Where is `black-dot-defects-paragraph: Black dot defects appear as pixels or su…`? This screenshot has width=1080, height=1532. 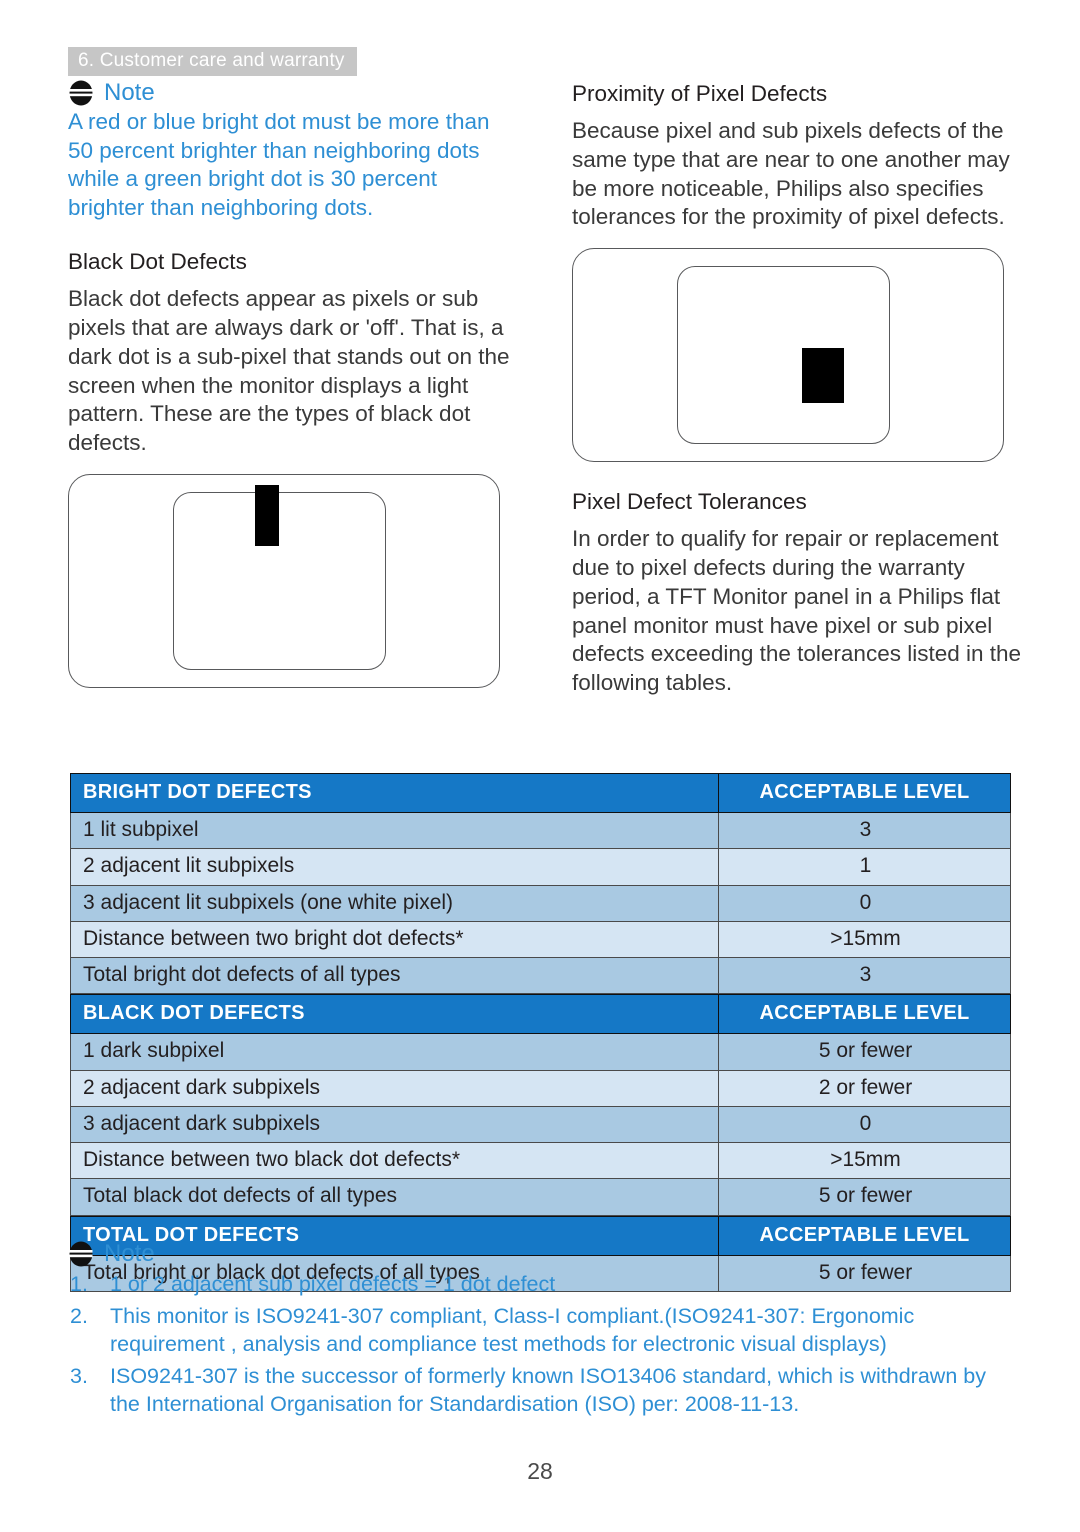
black-dot-defects-paragraph: Black dot defects appear as pixels or su… is located at coordinates (289, 371).